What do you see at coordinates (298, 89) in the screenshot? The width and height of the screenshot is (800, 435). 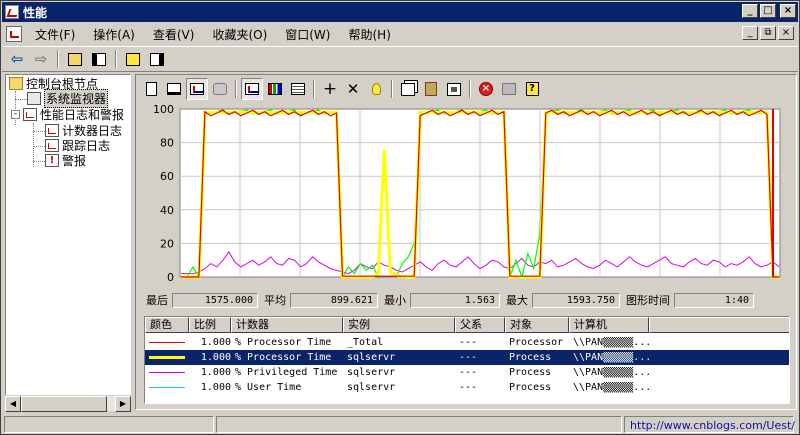 I see `view-report-button` at bounding box center [298, 89].